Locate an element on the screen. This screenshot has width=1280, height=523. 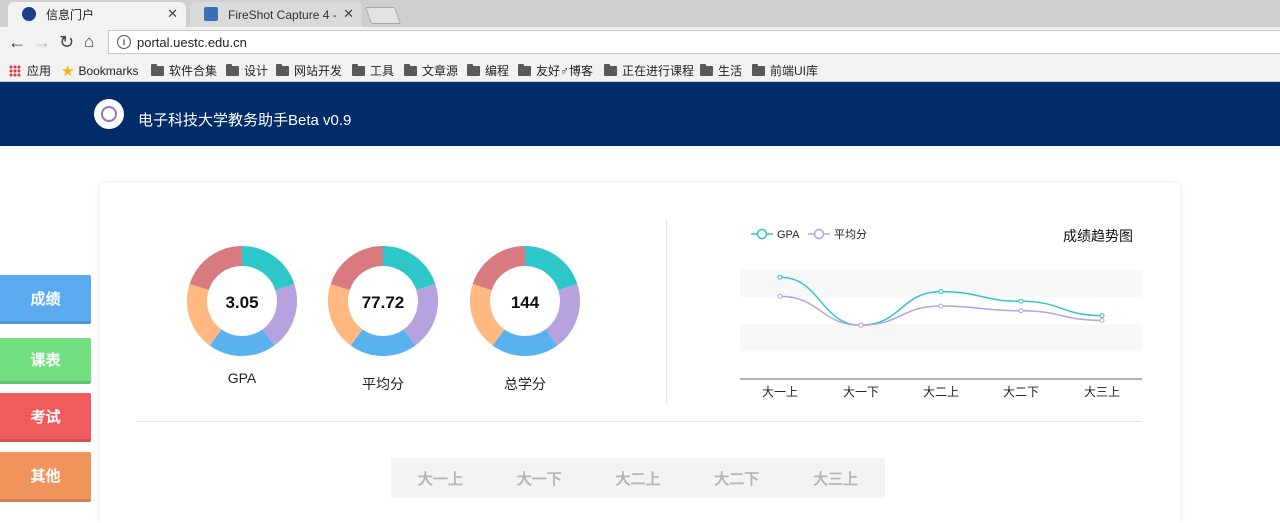
bookmark-folder: 前端UI库 is located at coordinates (785, 70).